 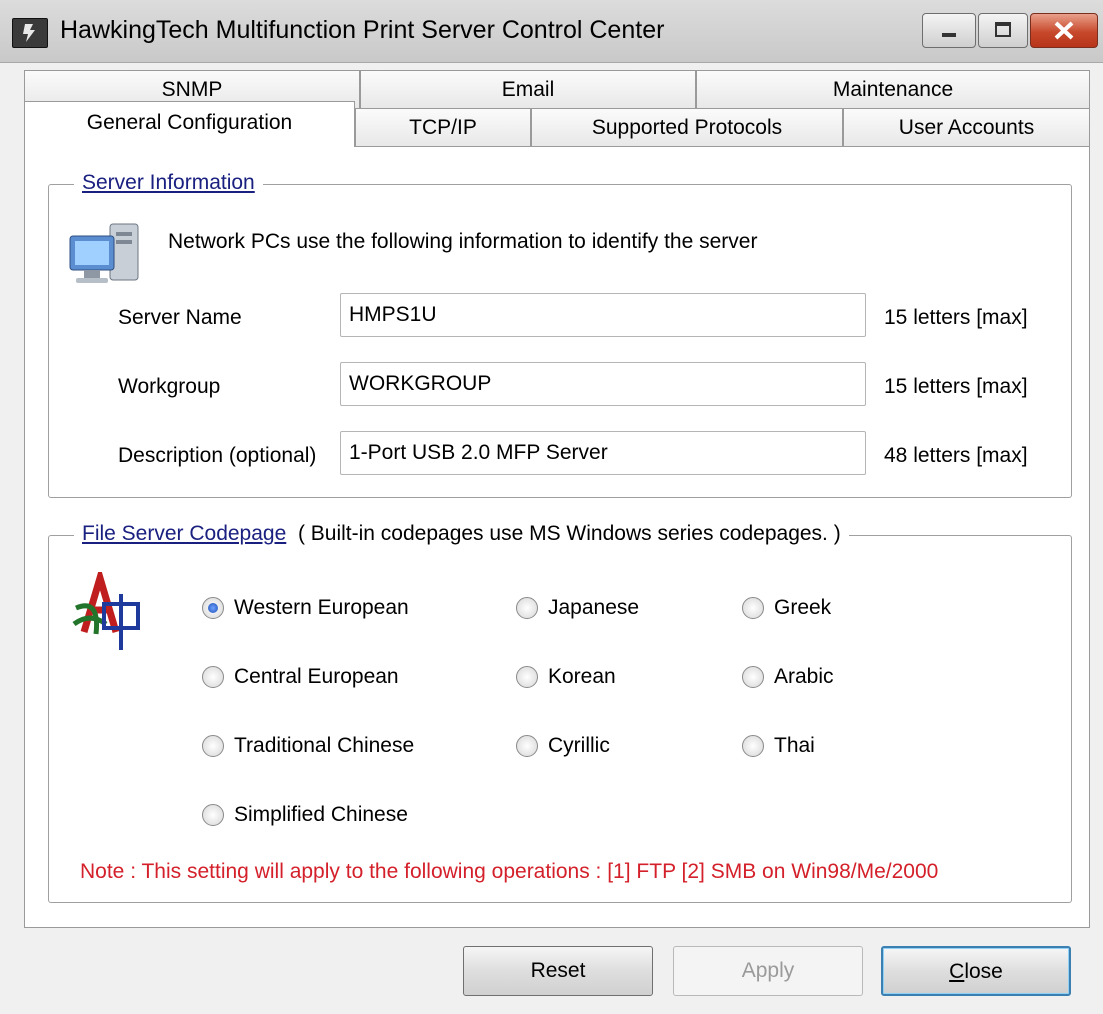 What do you see at coordinates (794, 745) in the screenshot?
I see `radio-label: Thai` at bounding box center [794, 745].